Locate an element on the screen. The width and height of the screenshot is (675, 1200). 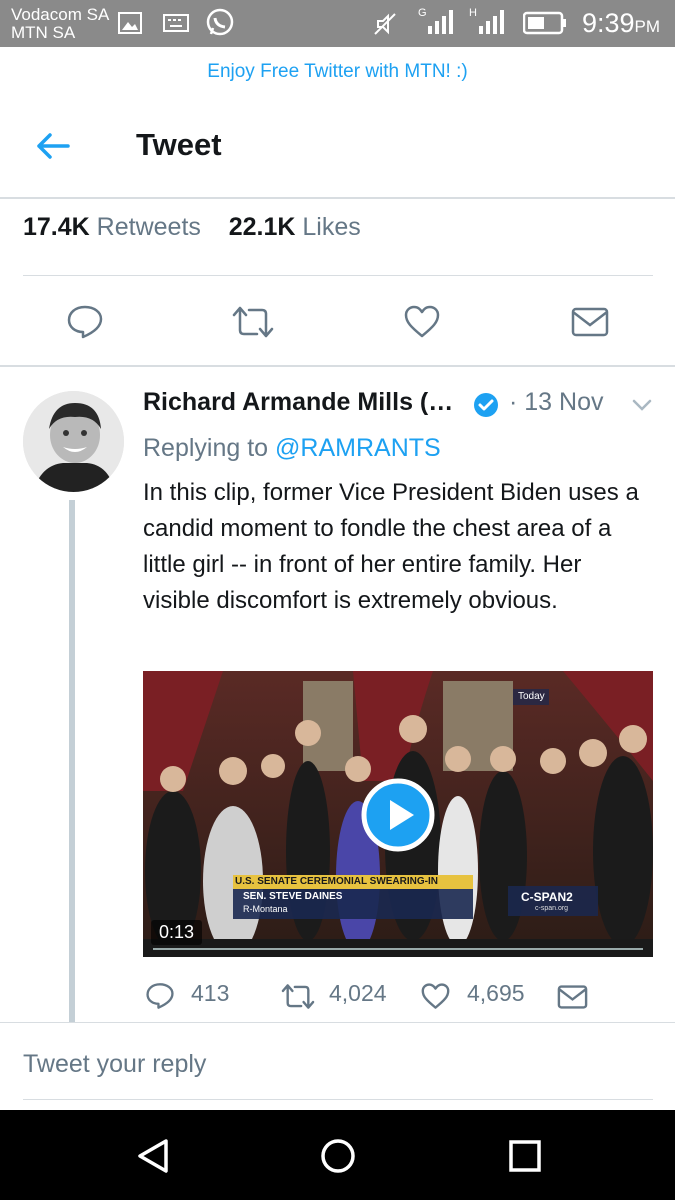
video-caption-state: R-Montana is located at coordinates (265, 909).